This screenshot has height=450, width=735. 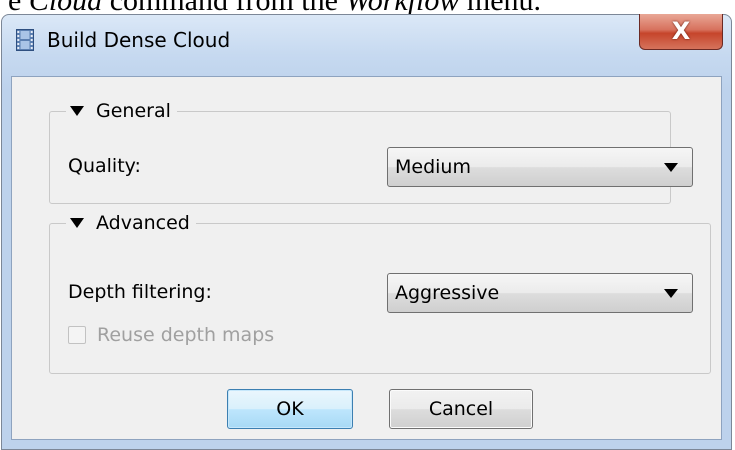 What do you see at coordinates (25, 40) in the screenshot?
I see `film-strip-icon` at bounding box center [25, 40].